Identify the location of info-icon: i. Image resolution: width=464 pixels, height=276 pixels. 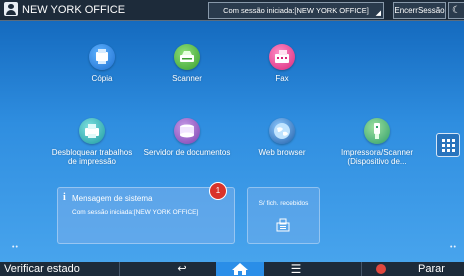
(64, 197).